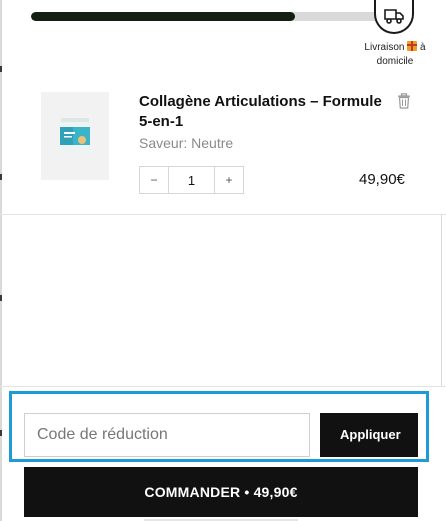 The height and width of the screenshot is (521, 446). What do you see at coordinates (163, 16) in the screenshot?
I see `shipping-progress-fill` at bounding box center [163, 16].